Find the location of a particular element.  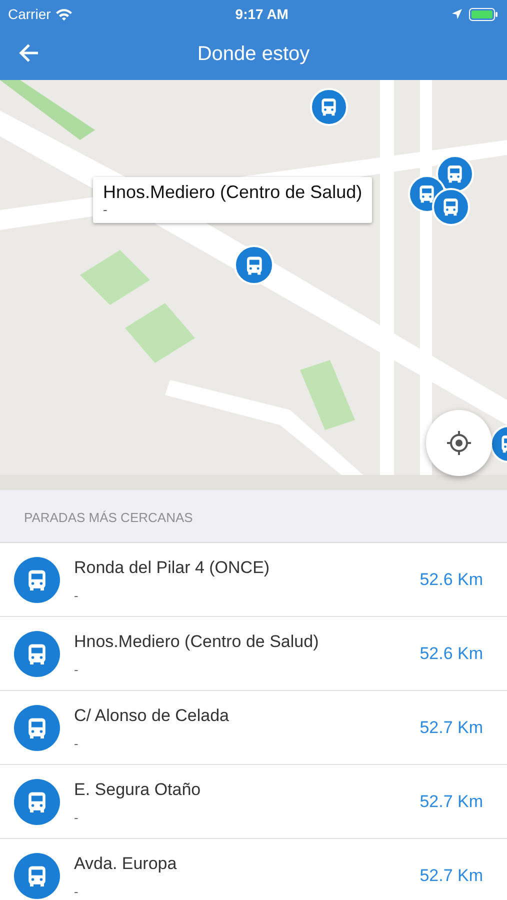

crosshair-icon is located at coordinates (459, 443).